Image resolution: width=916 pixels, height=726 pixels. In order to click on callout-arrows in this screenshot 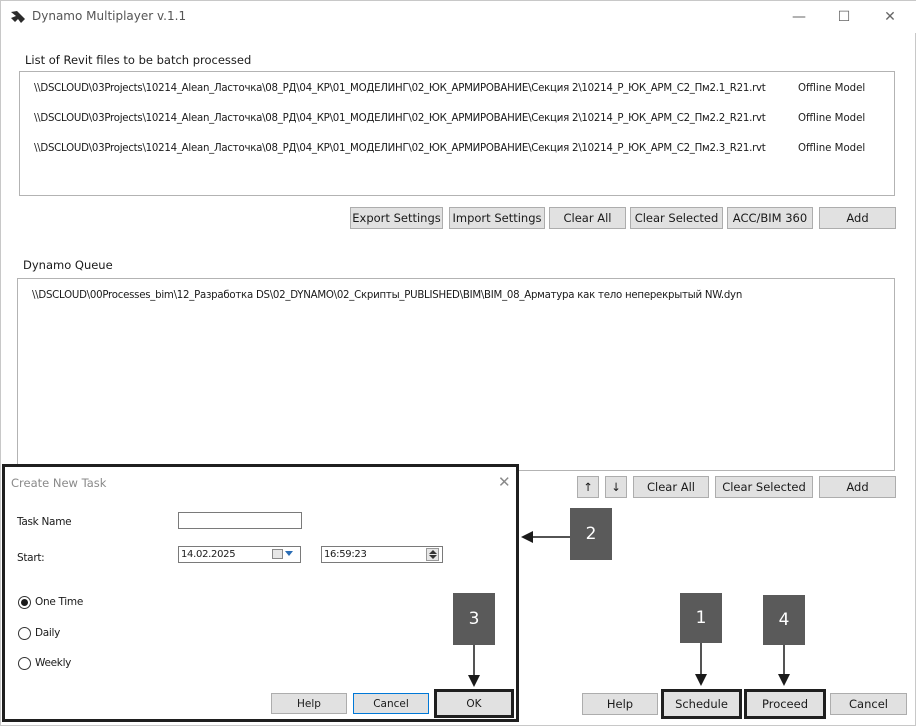, I will do `click(629, 609)`.